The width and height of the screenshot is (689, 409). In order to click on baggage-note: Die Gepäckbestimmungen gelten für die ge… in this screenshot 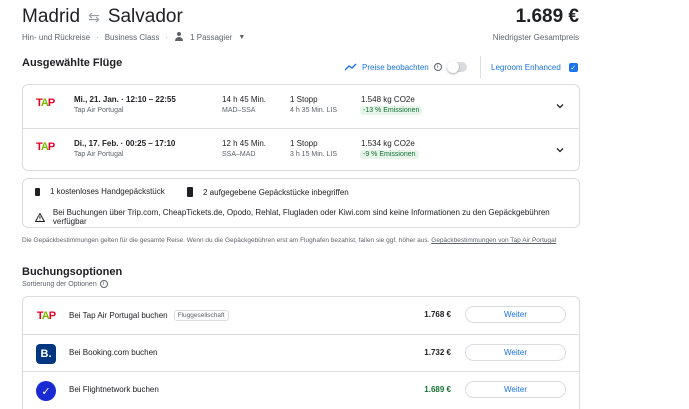, I will do `click(302, 240)`.